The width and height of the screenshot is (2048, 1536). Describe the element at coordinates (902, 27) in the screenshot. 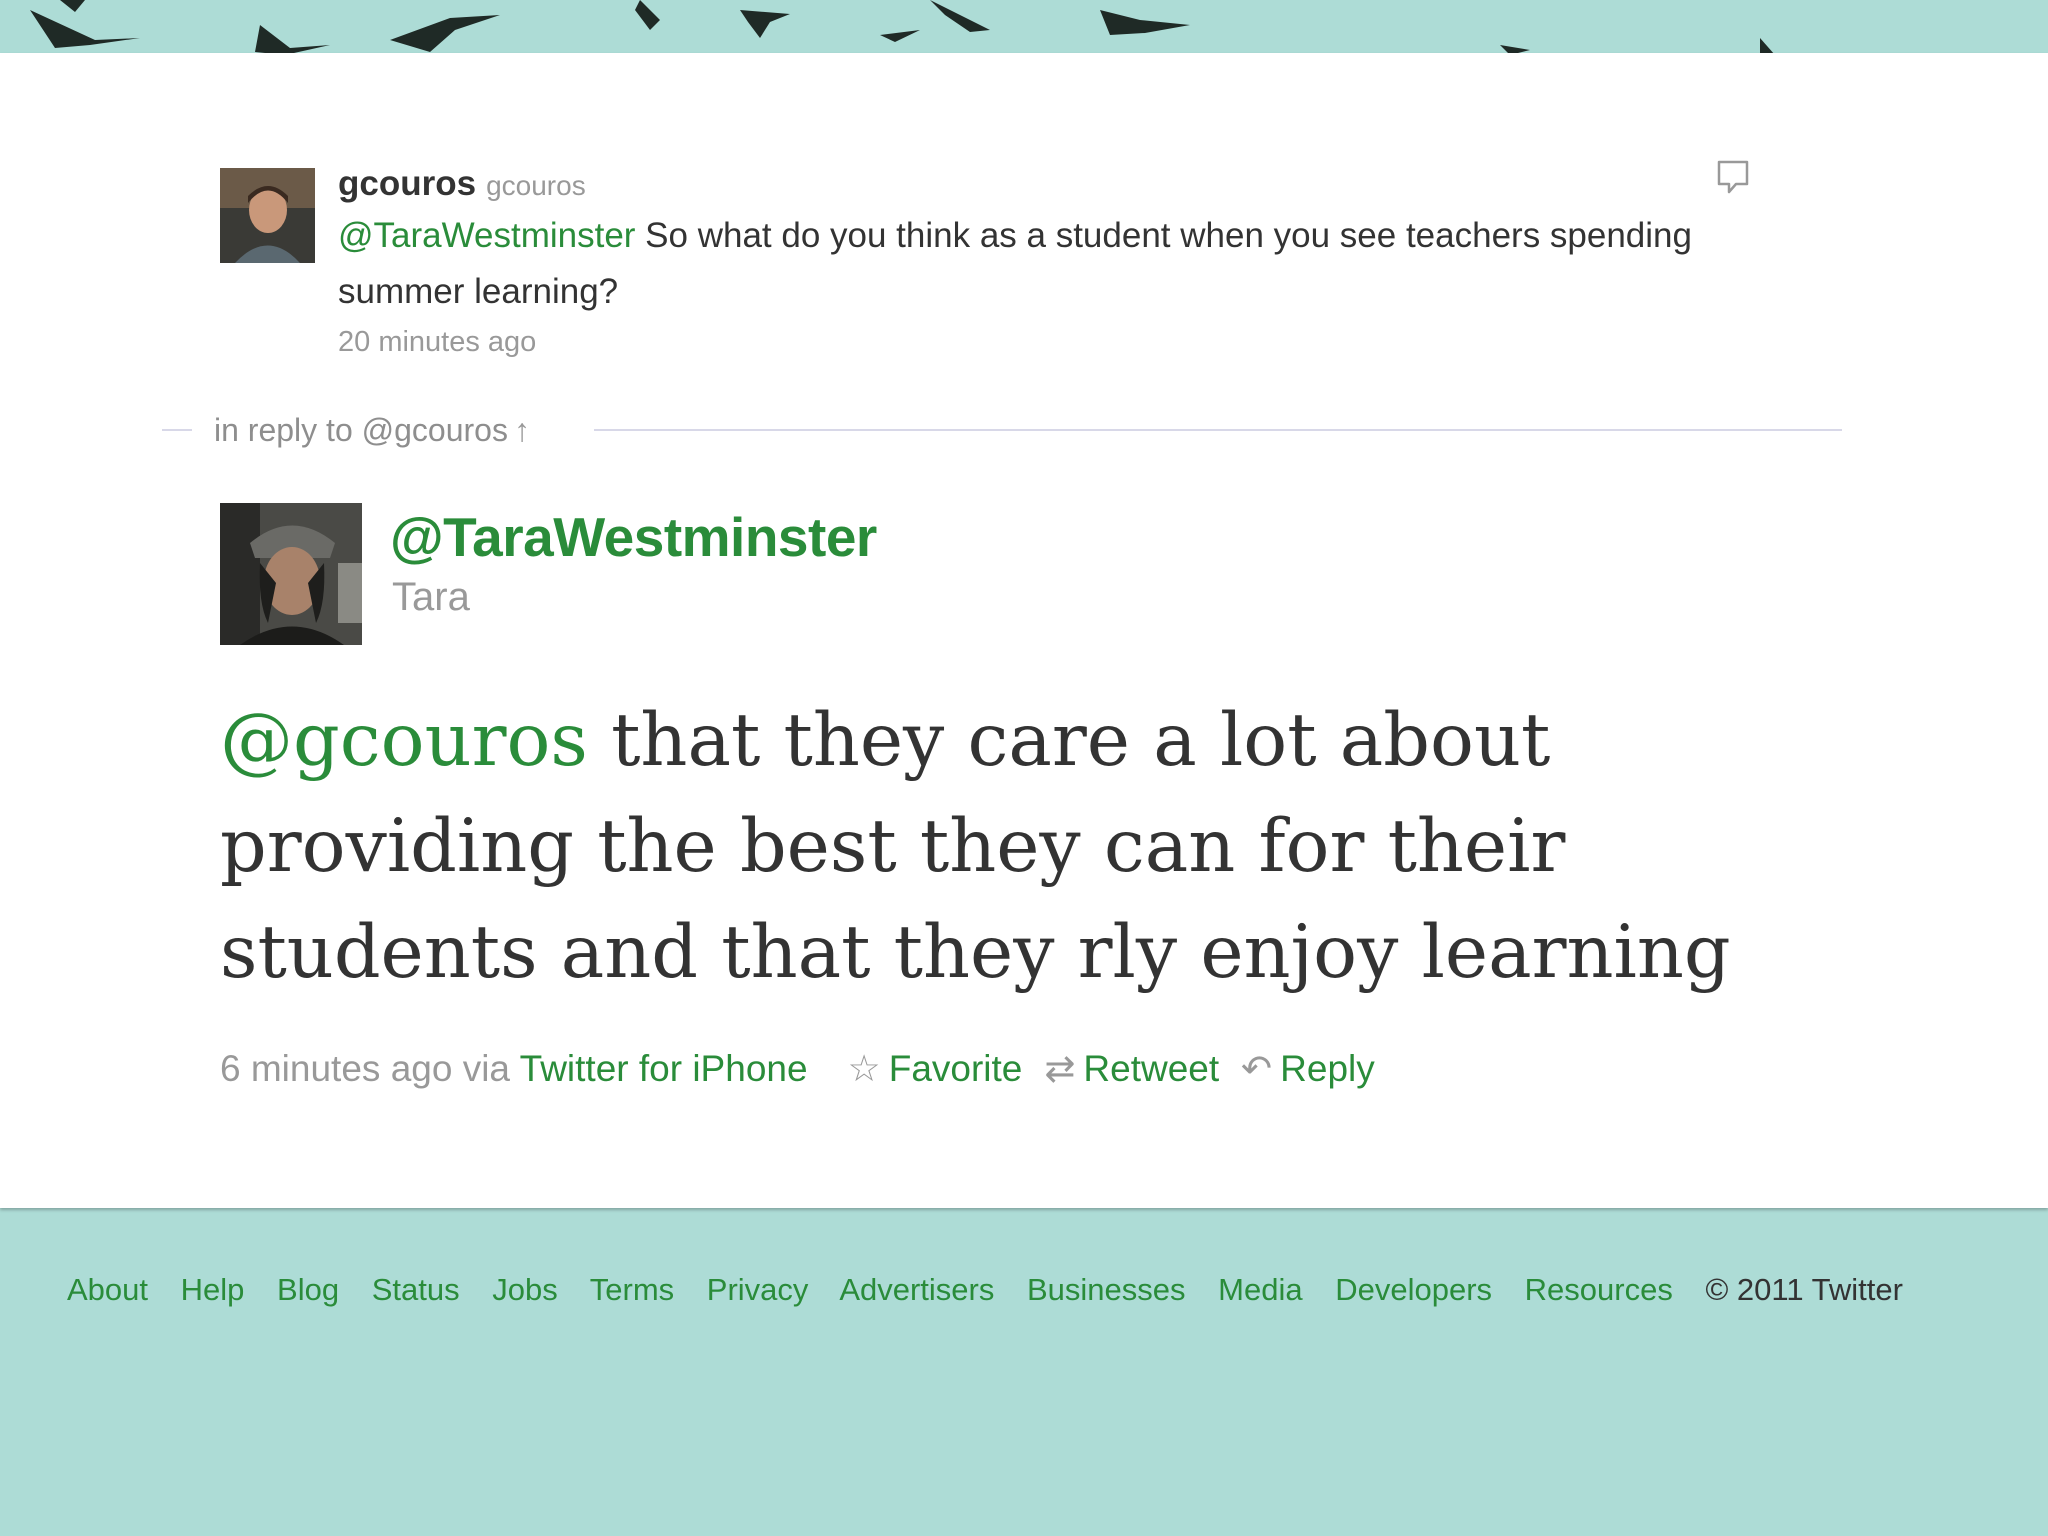

I see `birds-icon` at that location.